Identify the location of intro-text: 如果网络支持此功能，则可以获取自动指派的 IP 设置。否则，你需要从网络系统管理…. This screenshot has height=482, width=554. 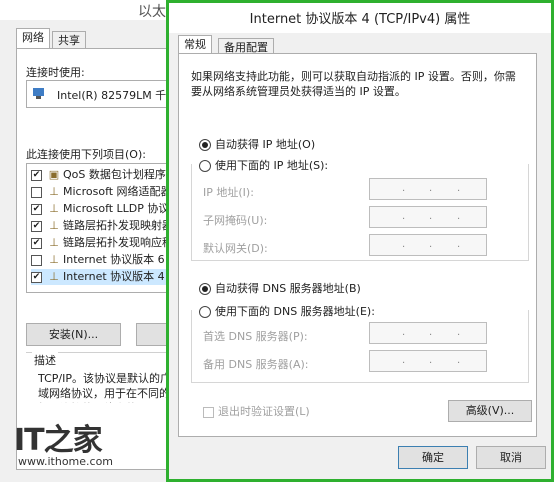
(353, 84).